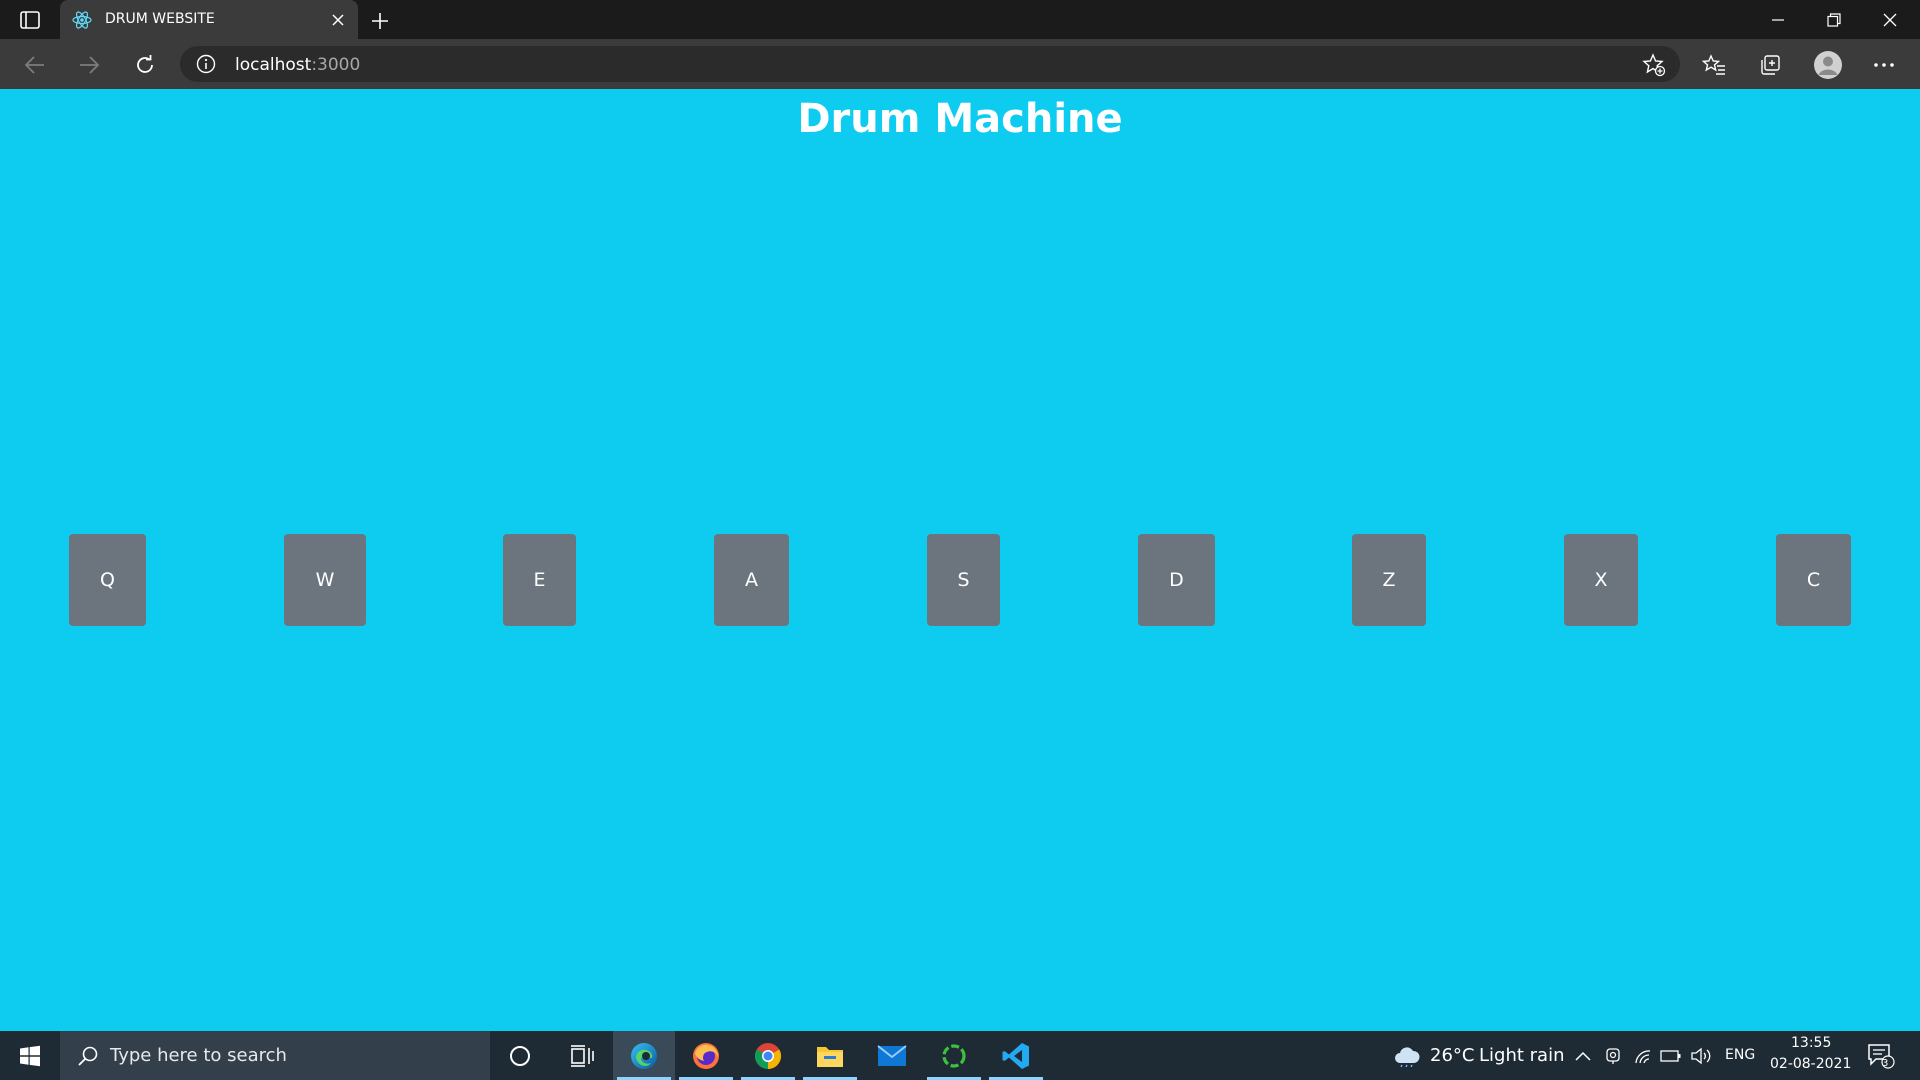 This screenshot has height=1080, width=1920. What do you see at coordinates (35, 65) in the screenshot?
I see `back-icon` at bounding box center [35, 65].